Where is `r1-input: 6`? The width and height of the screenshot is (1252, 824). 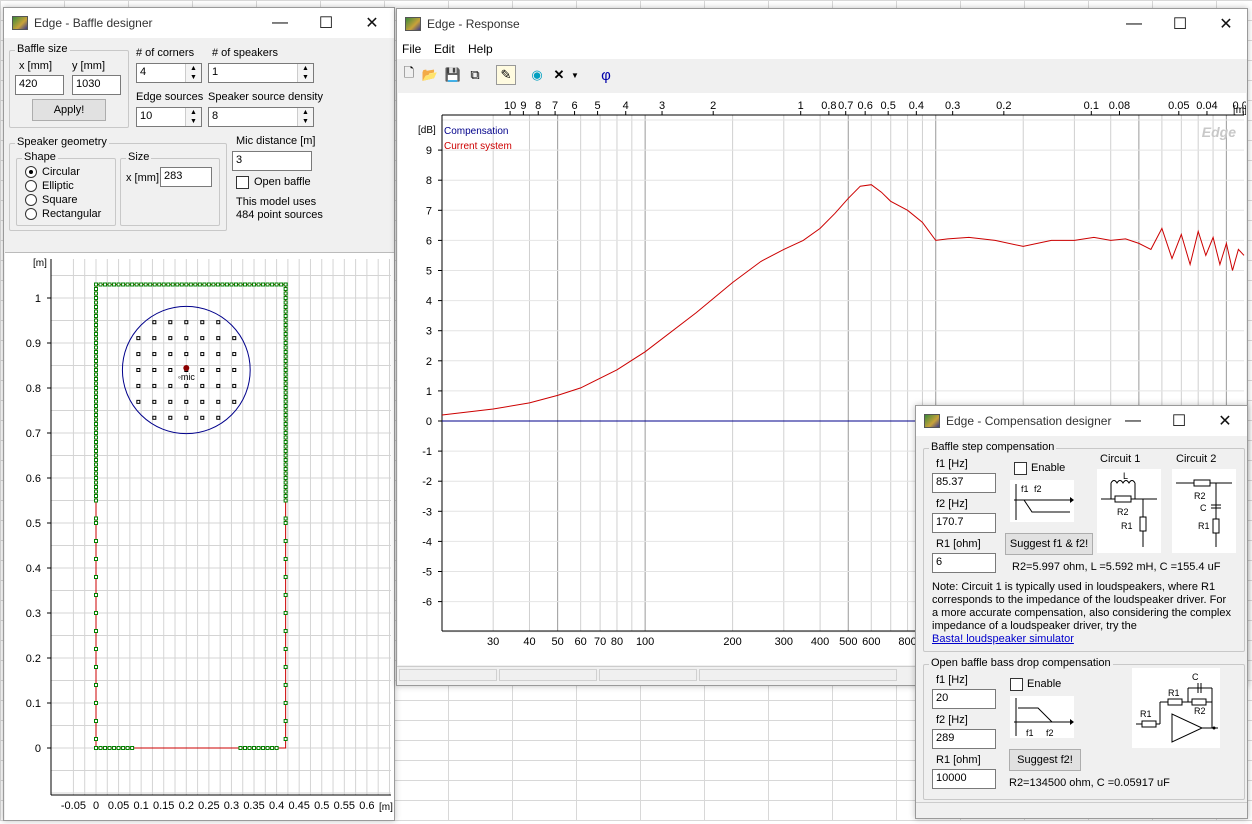 r1-input: 6 is located at coordinates (964, 563).